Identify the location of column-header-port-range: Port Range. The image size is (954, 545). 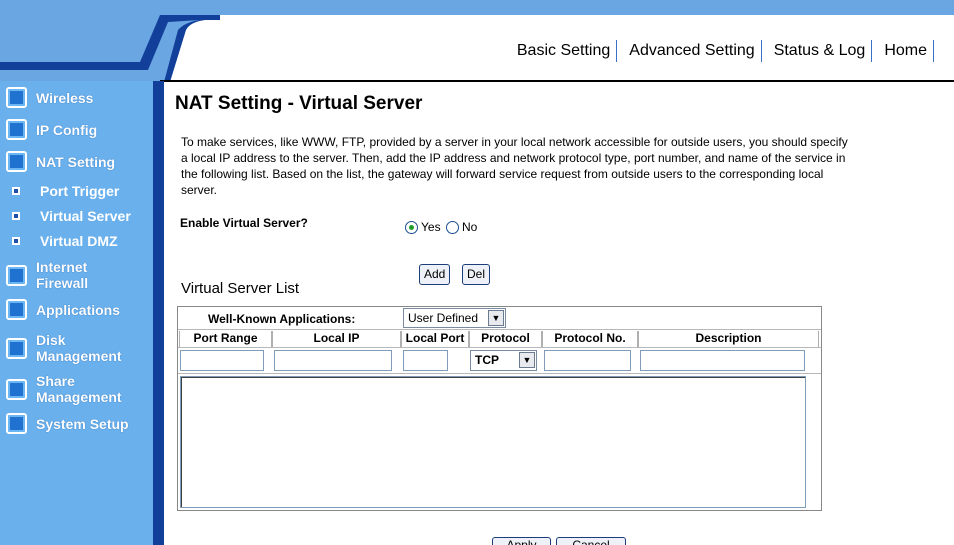
(225, 339).